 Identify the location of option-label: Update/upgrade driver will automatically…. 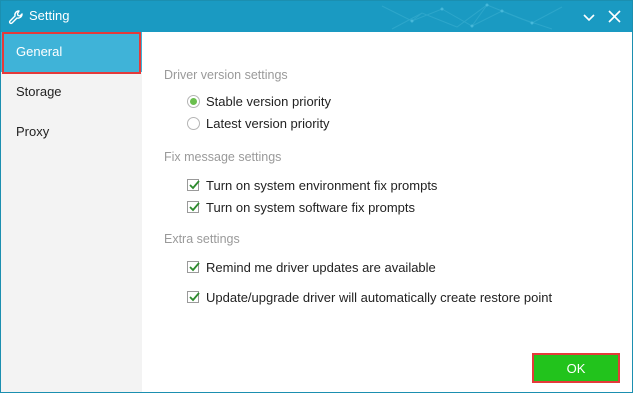
(379, 297).